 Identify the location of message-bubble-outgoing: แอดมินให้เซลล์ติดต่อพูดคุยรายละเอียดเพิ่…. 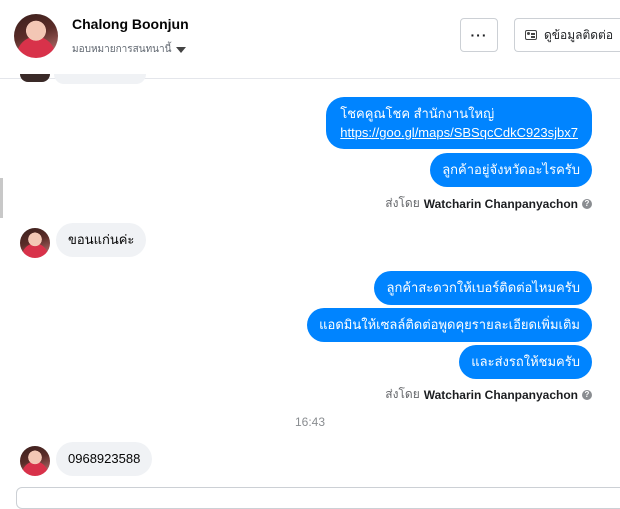
(449, 325).